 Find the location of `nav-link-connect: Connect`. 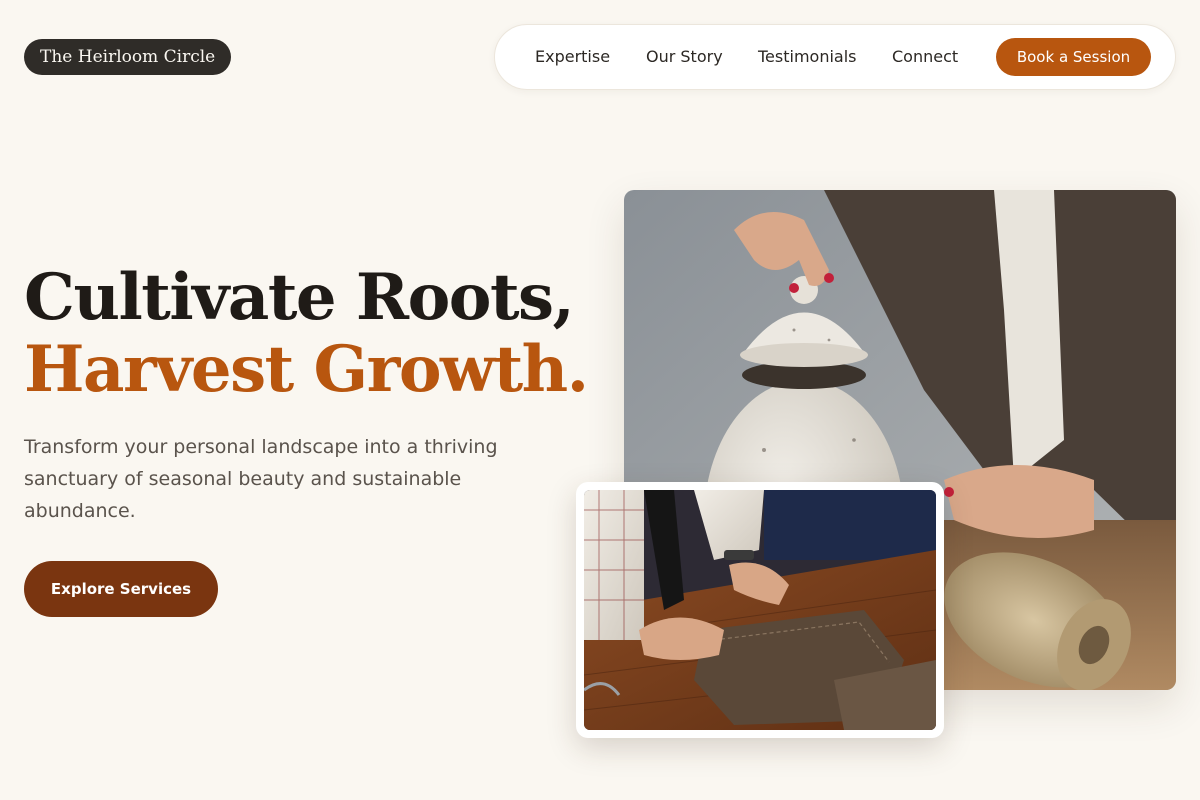

nav-link-connect: Connect is located at coordinates (925, 56).